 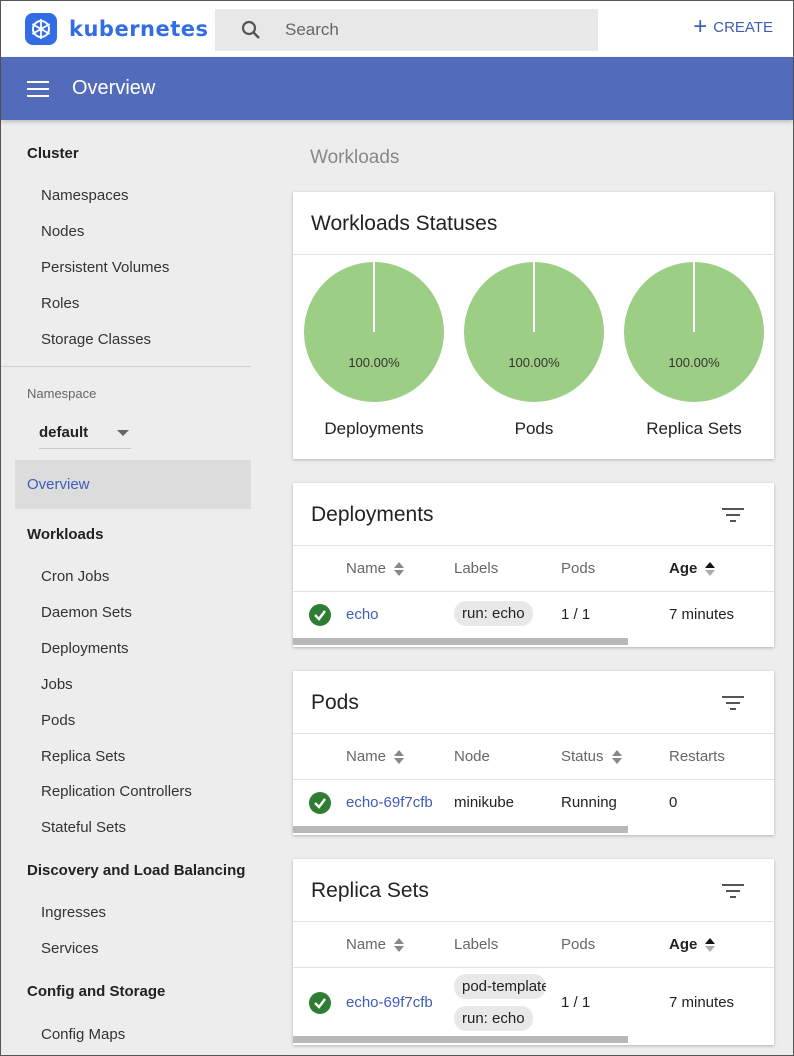 I want to click on card-title: Workloads Statuses, so click(x=404, y=223).